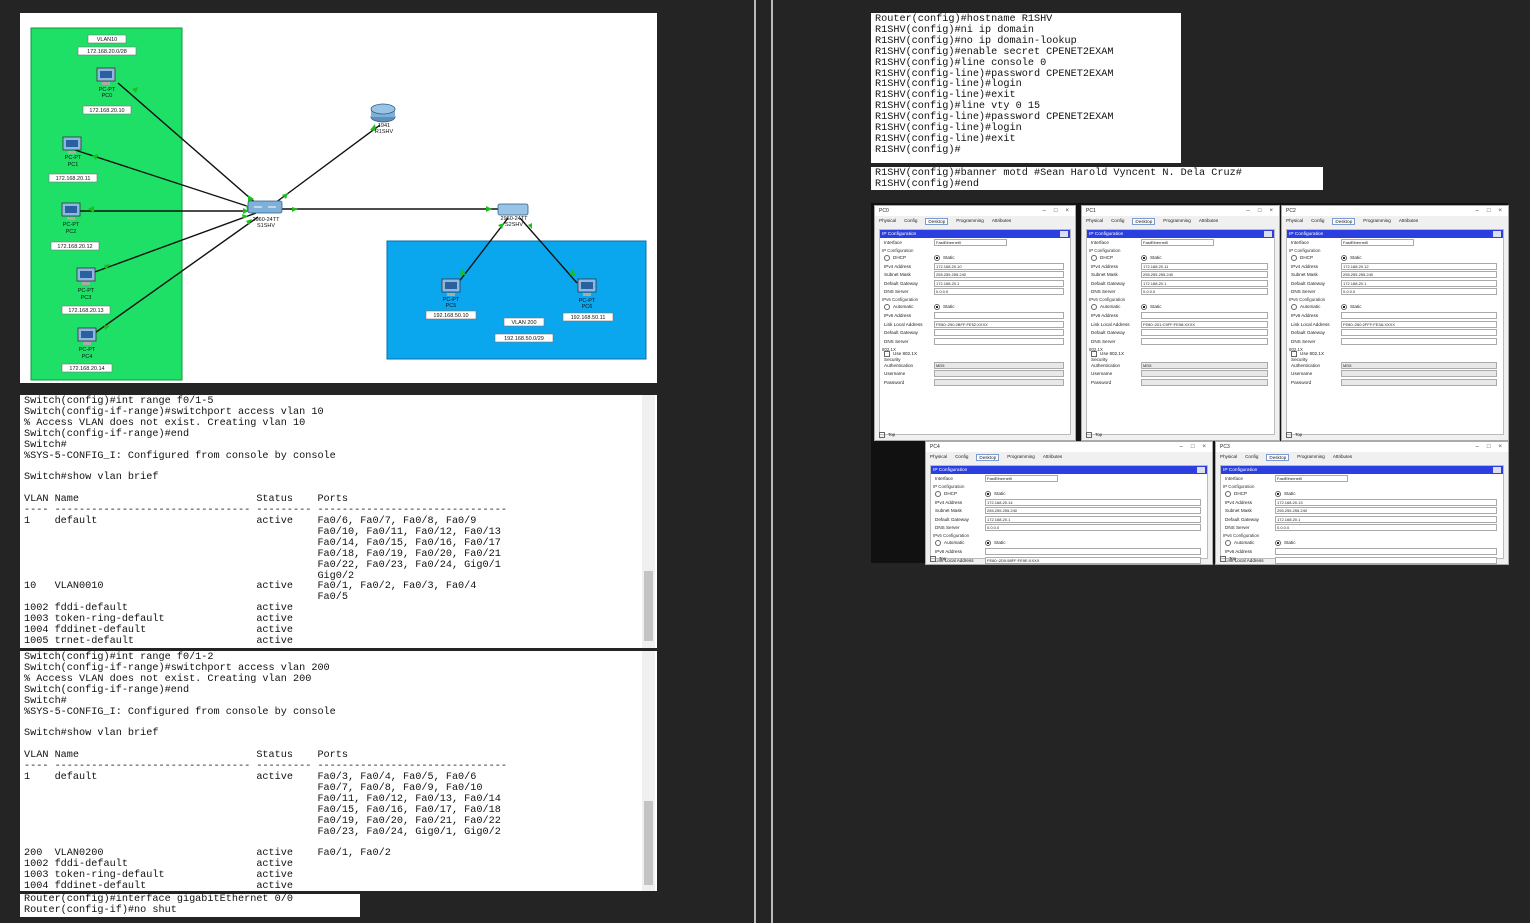 The height and width of the screenshot is (923, 1530). What do you see at coordinates (1204, 266) in the screenshot?
I see `ipv4-field: 172.168.20.11` at bounding box center [1204, 266].